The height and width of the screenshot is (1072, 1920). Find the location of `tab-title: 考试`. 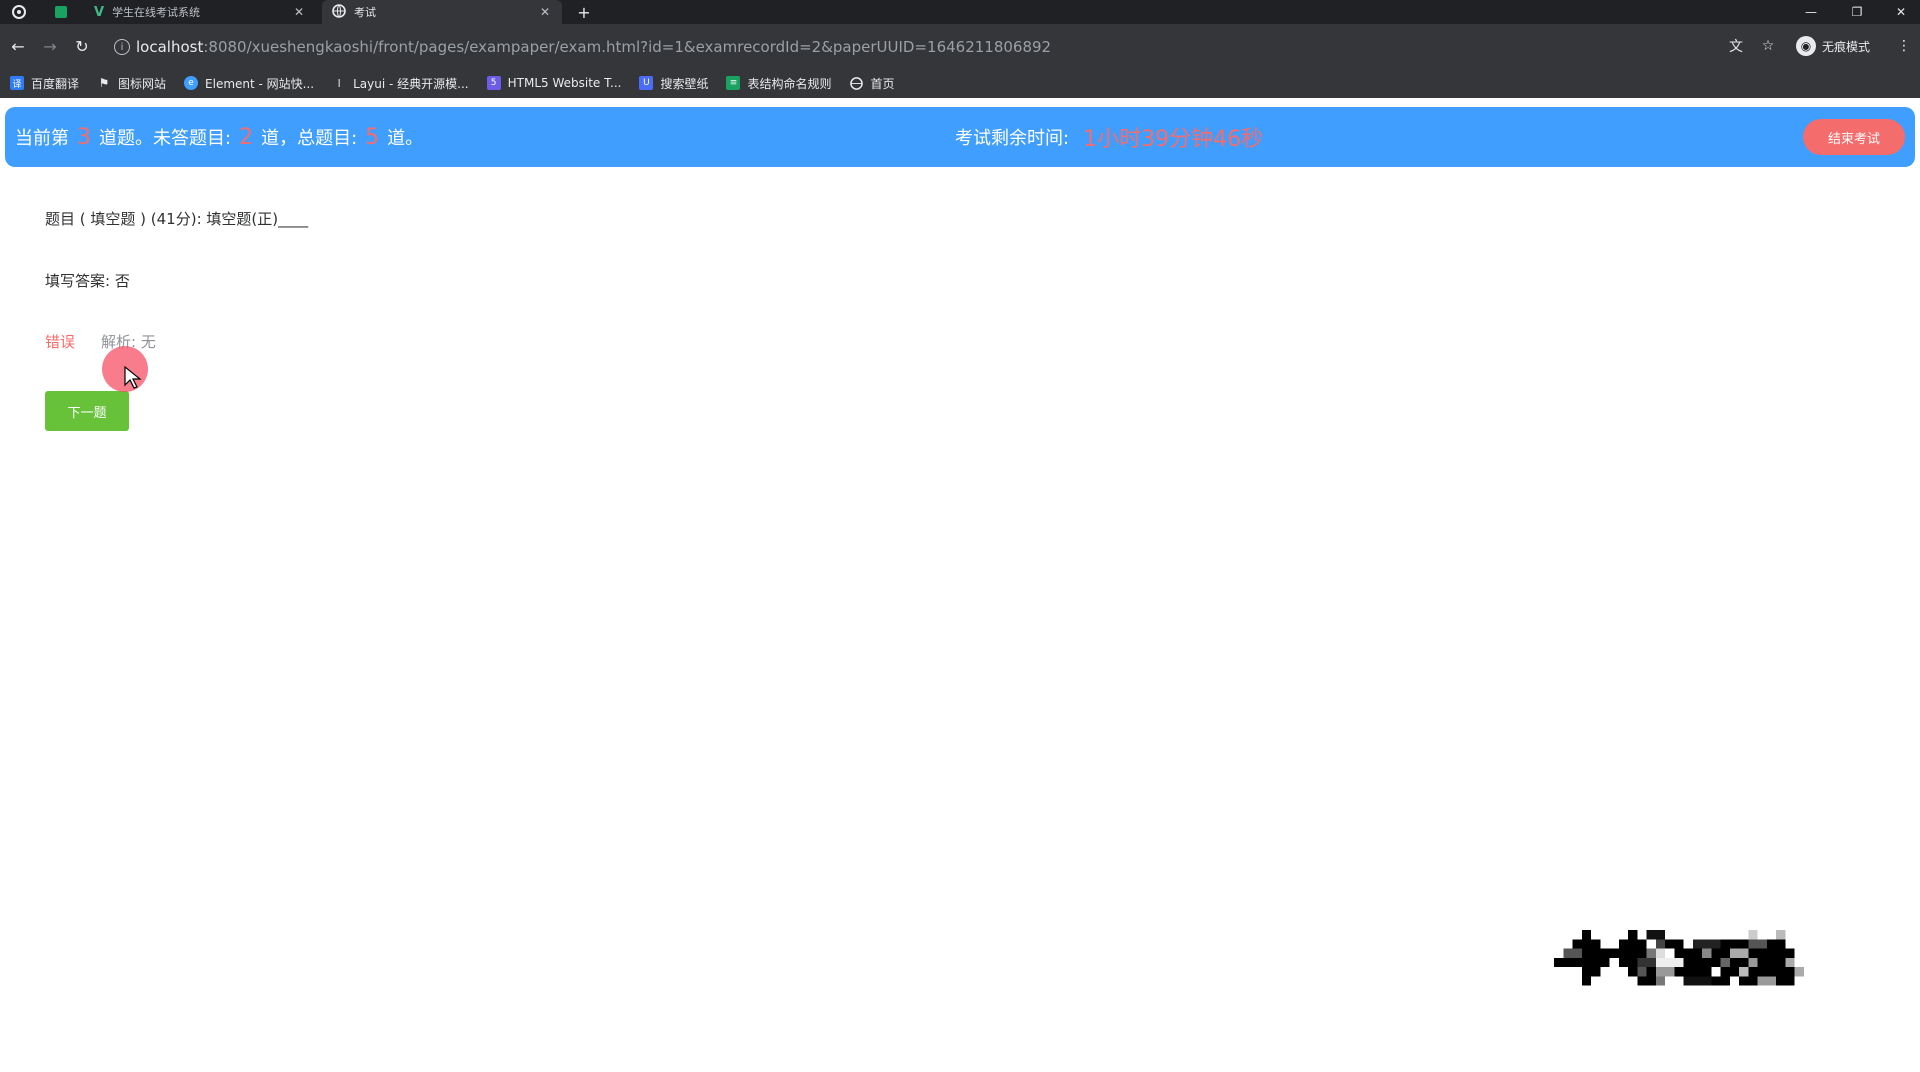

tab-title: 考试 is located at coordinates (365, 12).